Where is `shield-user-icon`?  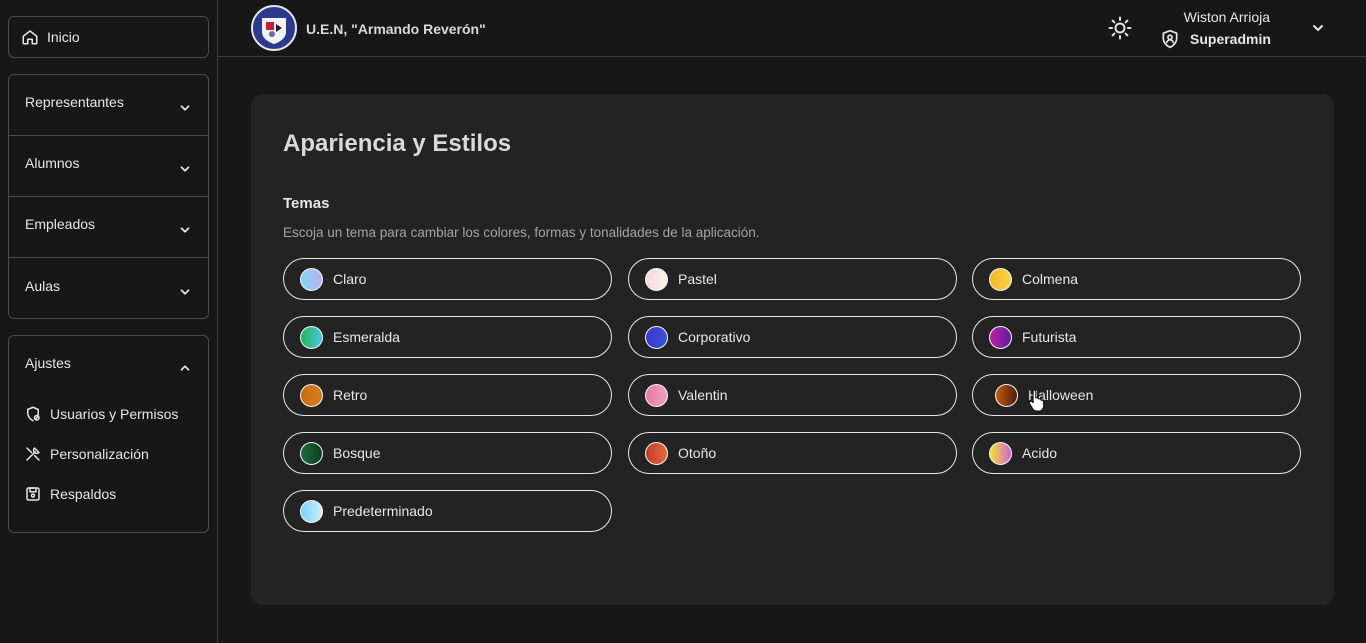
shield-user-icon is located at coordinates (1170, 39).